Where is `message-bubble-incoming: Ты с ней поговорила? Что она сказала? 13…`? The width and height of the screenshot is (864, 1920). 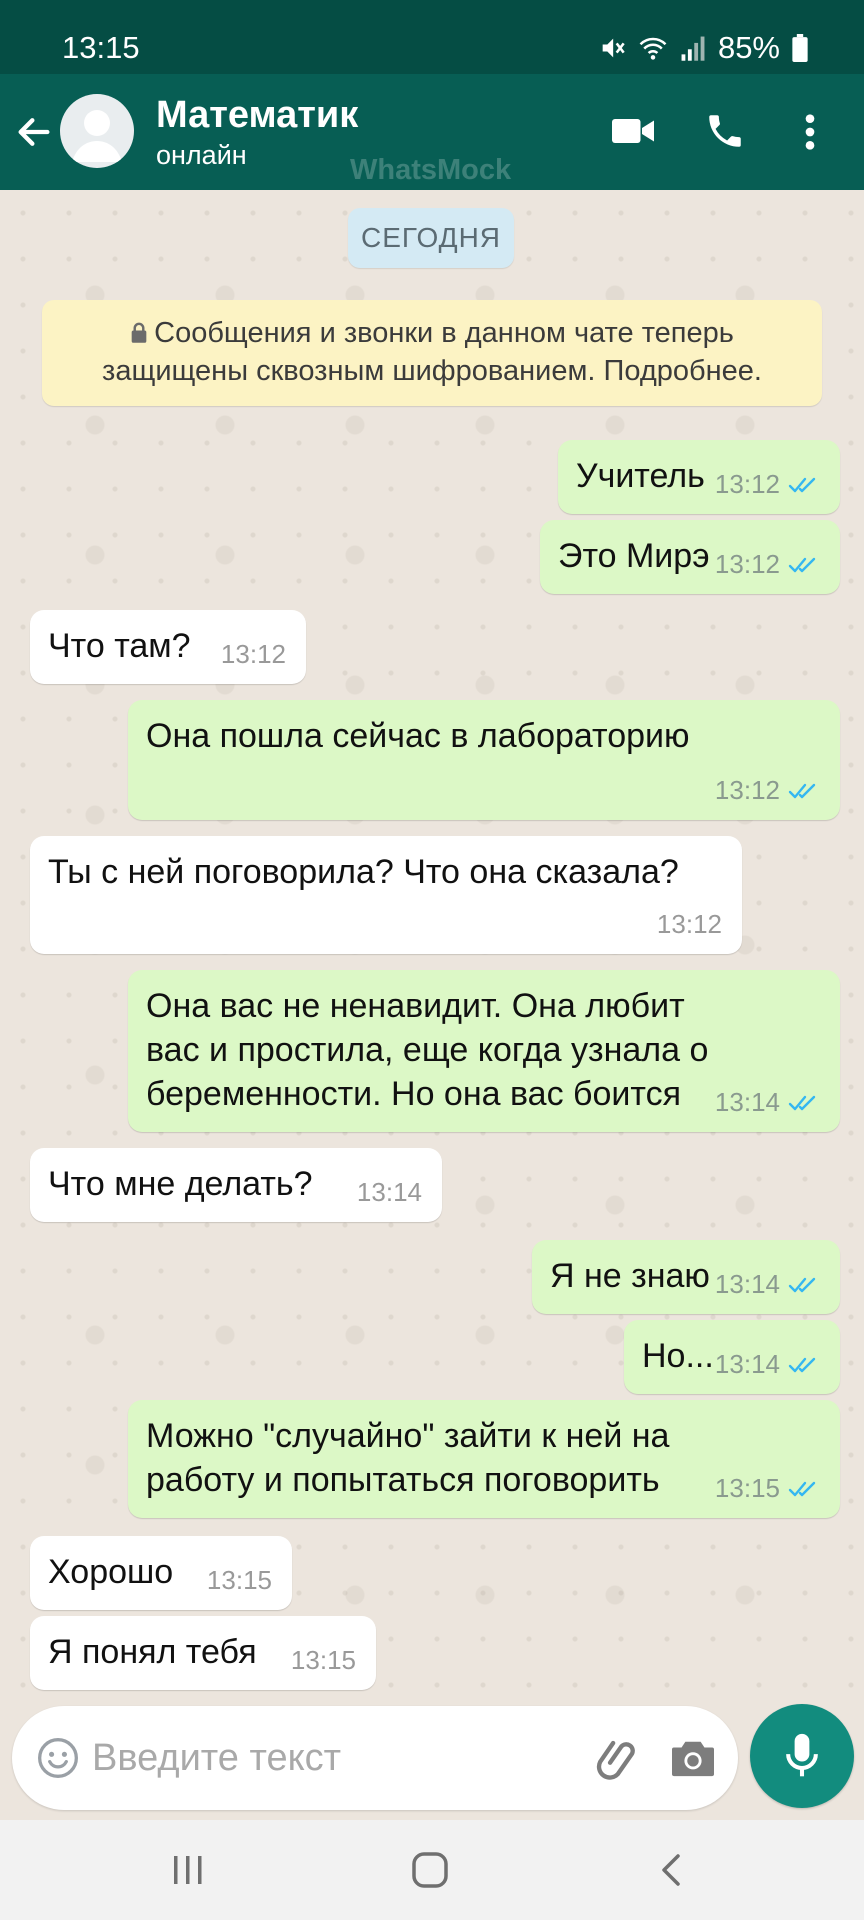 message-bubble-incoming: Ты с ней поговорила? Что она сказала? 13… is located at coordinates (386, 895).